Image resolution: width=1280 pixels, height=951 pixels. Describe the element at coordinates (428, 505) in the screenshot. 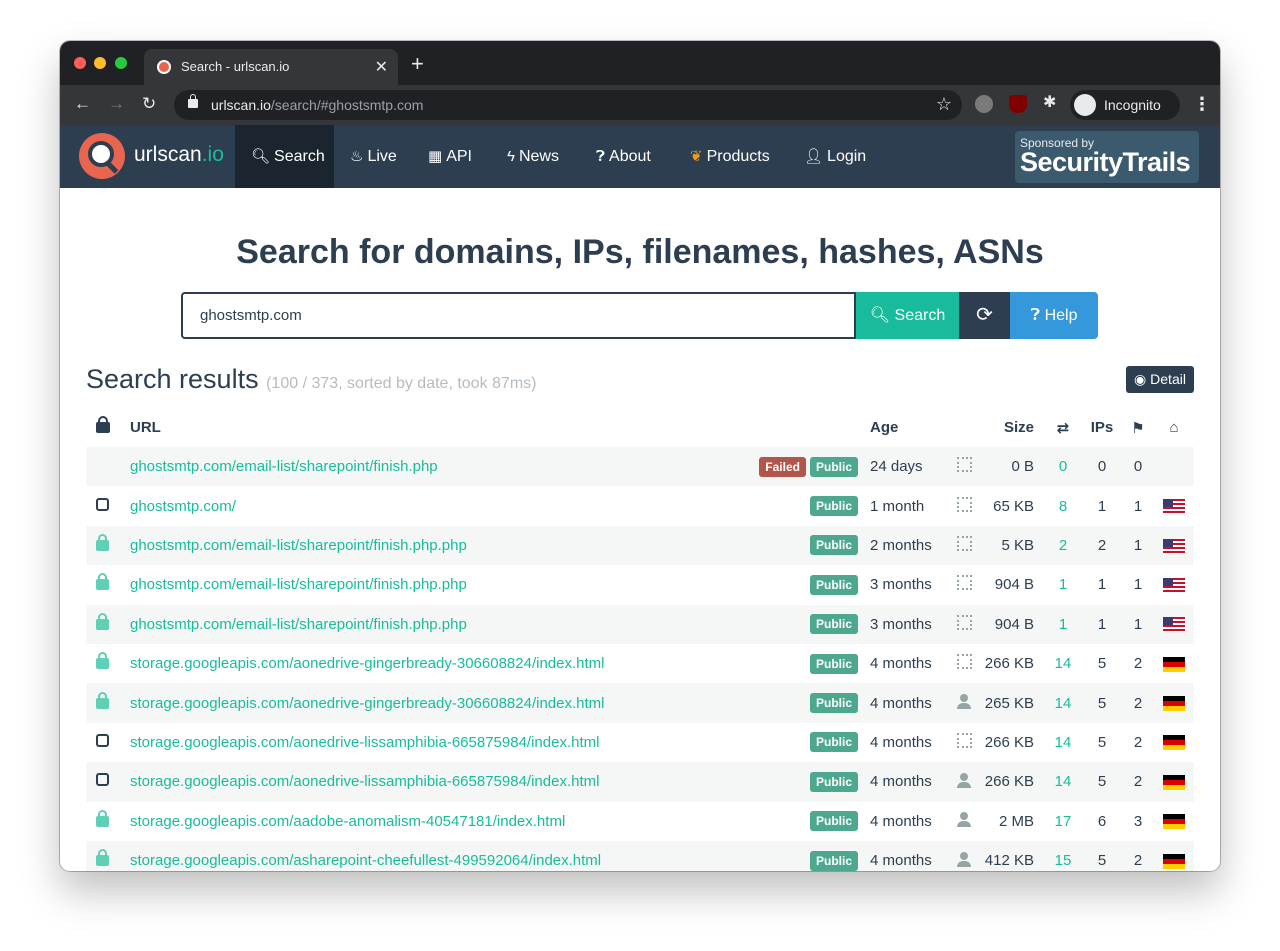

I see `url-cell: ghostsmtp.com/` at that location.